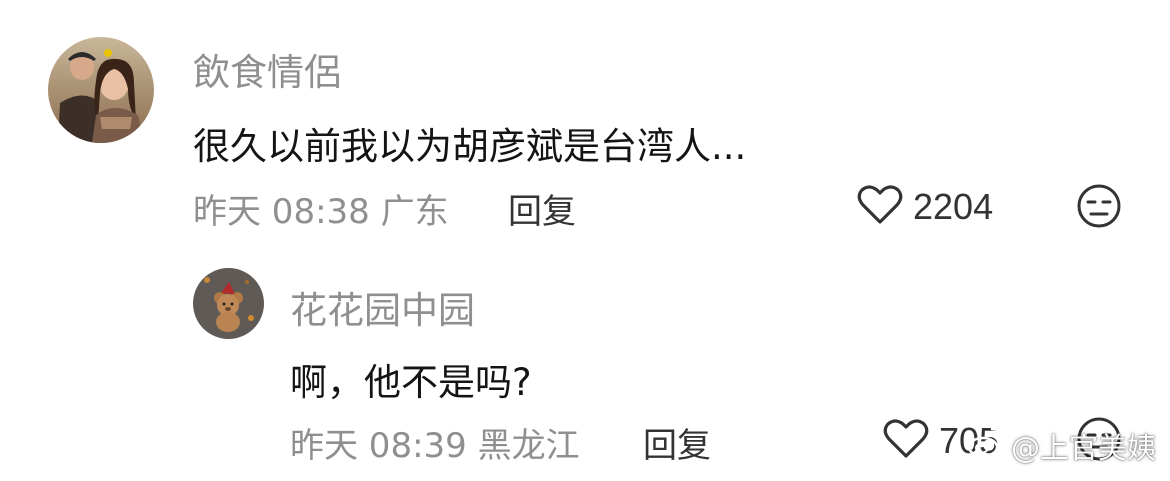 The width and height of the screenshot is (1170, 481). I want to click on reply-location: 黑龙江, so click(528, 446).